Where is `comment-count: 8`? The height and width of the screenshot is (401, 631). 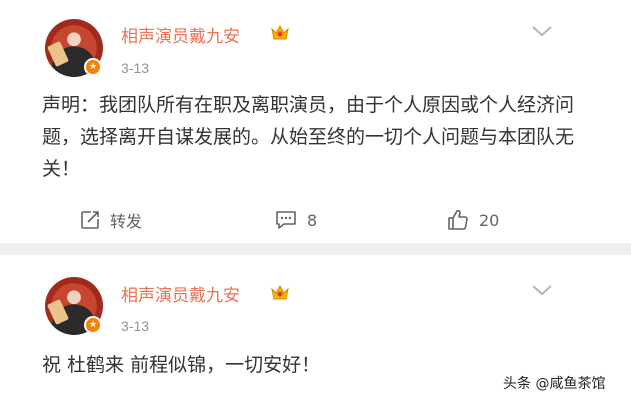 comment-count: 8 is located at coordinates (312, 220).